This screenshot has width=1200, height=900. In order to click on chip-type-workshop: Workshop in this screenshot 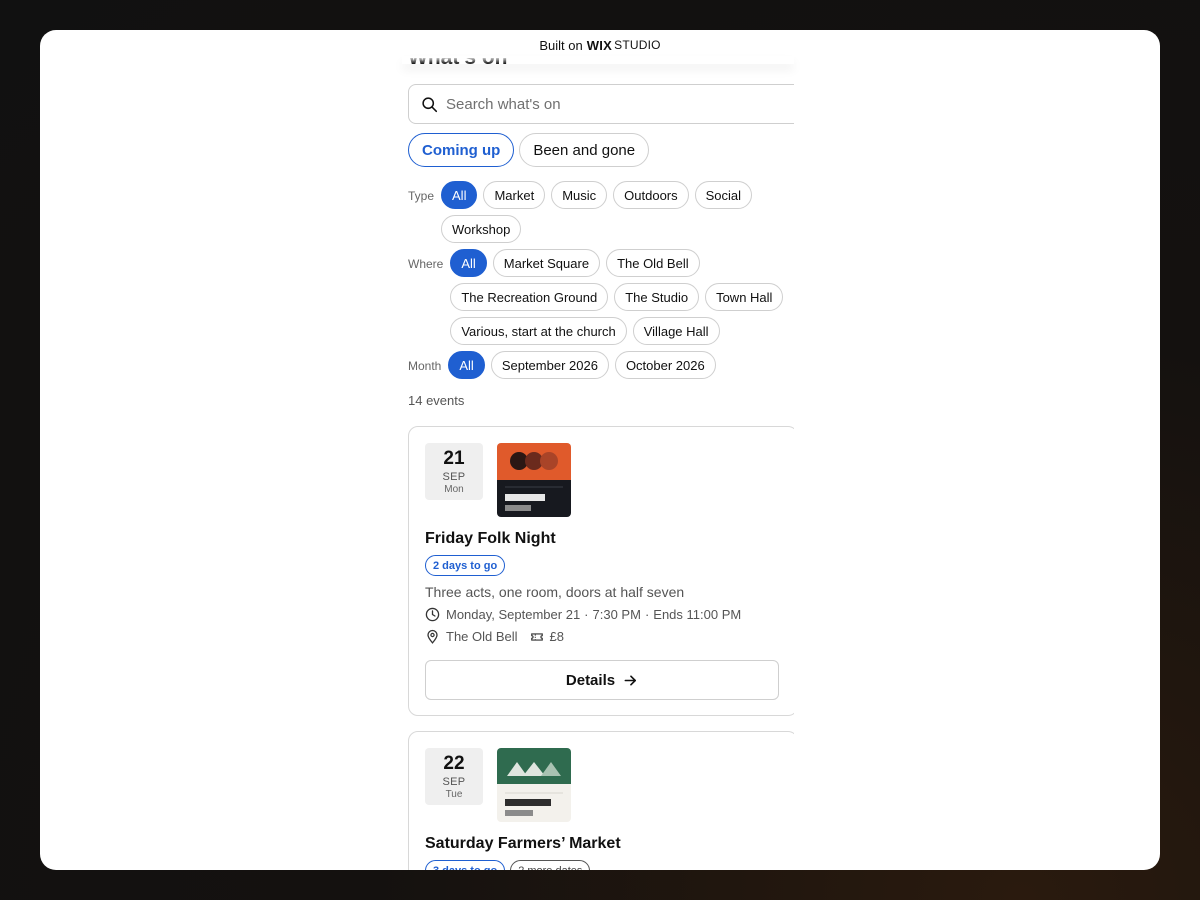, I will do `click(481, 229)`.